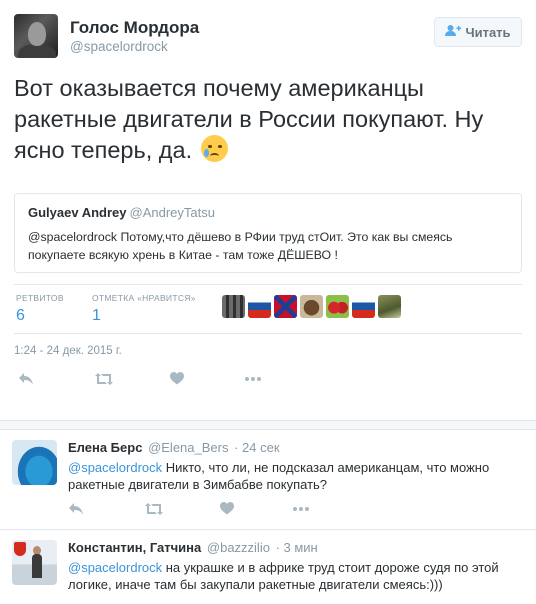  Describe the element at coordinates (144, 309) in the screenshot. I see `likes-stat: ОТМЕТКА «НРАВИТСЯ» 1` at that location.